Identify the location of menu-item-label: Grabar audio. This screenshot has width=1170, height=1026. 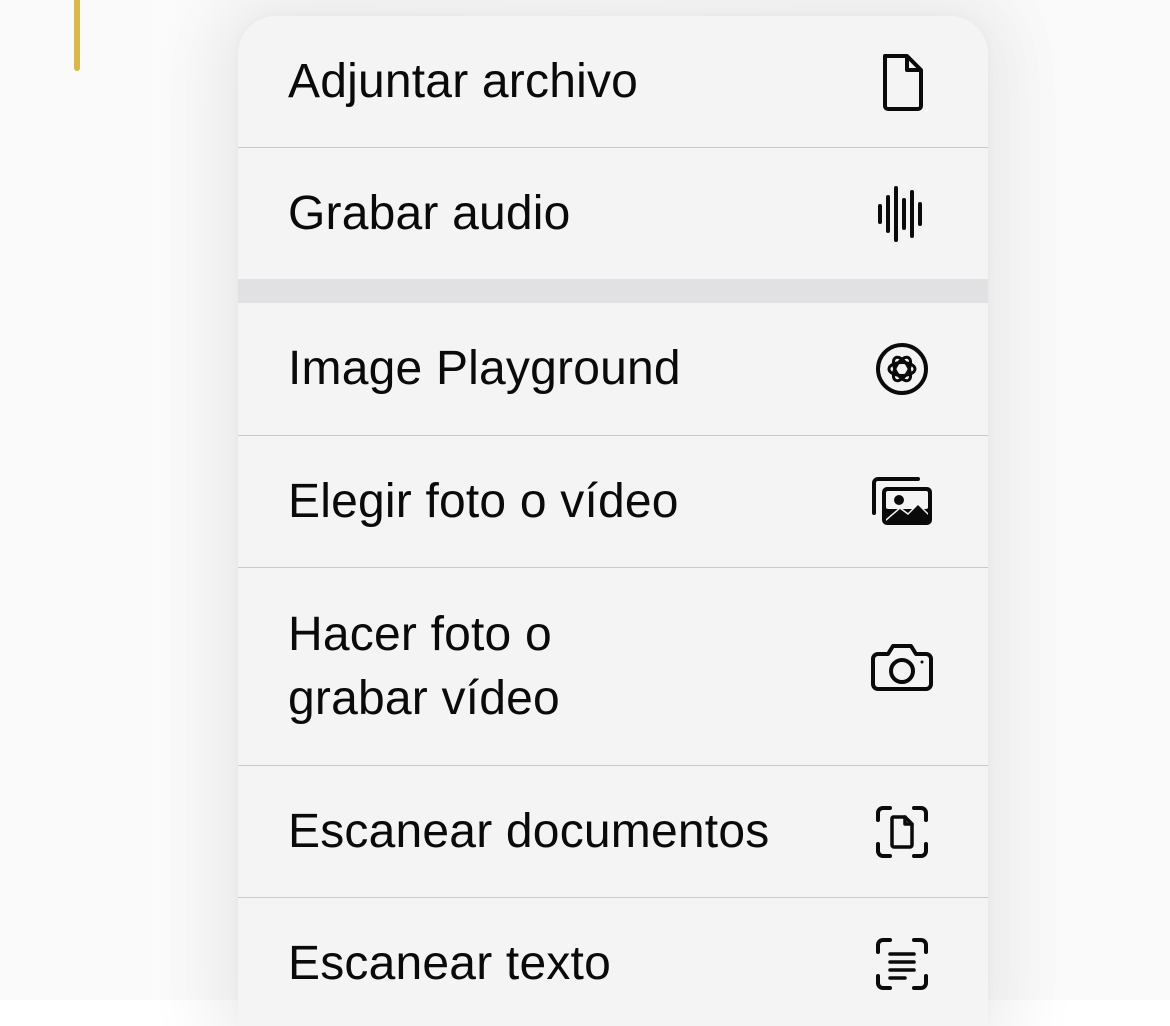
(429, 213).